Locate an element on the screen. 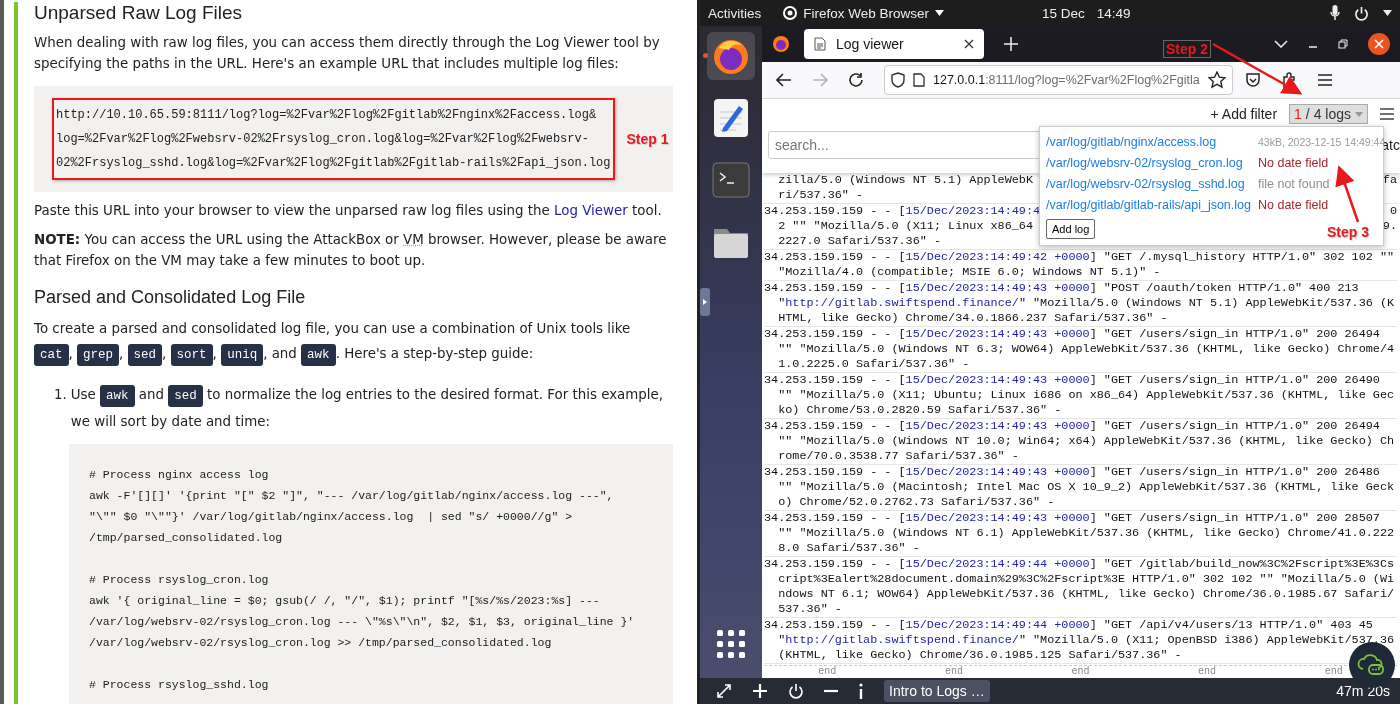 This screenshot has height=704, width=1400. log-entry: 34.253.159.159 - - [15/Dec/2023:14:49:43 +0000] "GET /users/sign_in HTTP/1.0" 200 28507 "" "Mozilla/5.0 (Windows NT 6.1) AppleWebKit/537.36 (KHTML, like Gecko) Chrome/41.0.2228.0 Safari/537.36" - is located at coordinates (1080, 534).